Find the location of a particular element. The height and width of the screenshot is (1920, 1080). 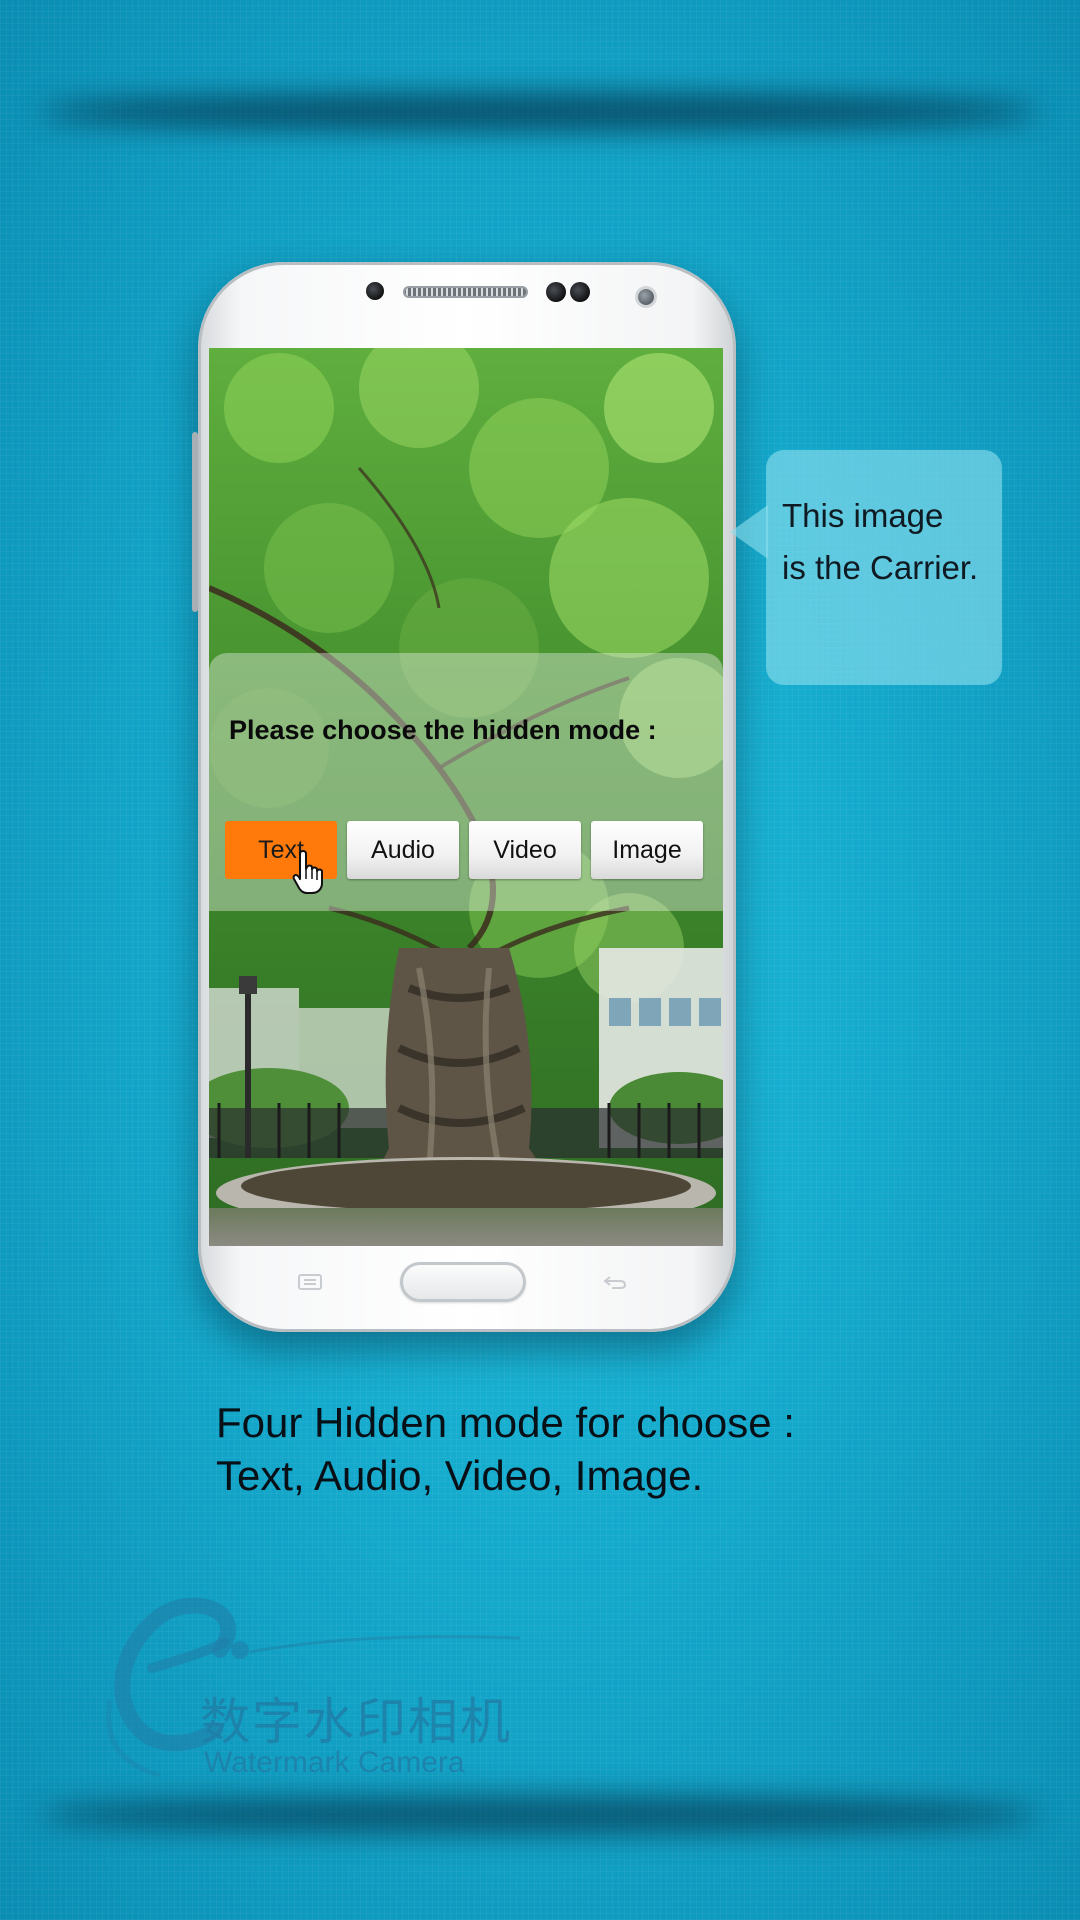

callout-tail is located at coordinates (749, 532).